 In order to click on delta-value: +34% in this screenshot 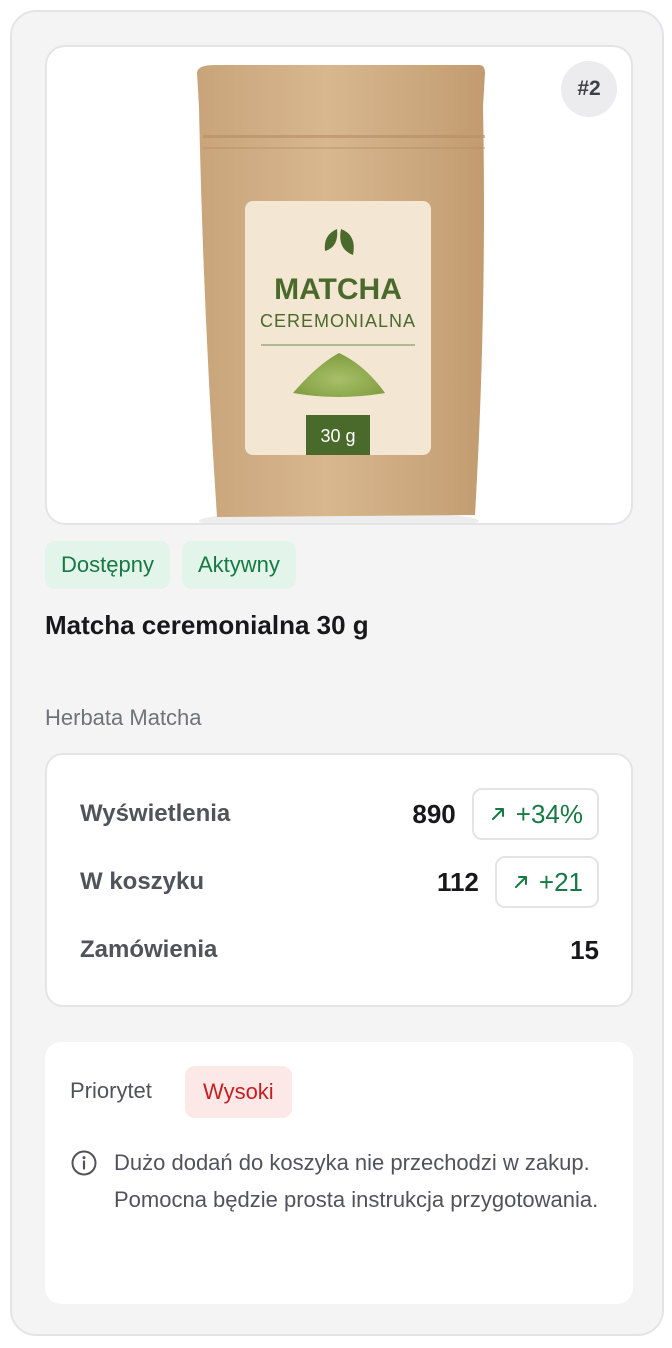, I will do `click(549, 813)`.